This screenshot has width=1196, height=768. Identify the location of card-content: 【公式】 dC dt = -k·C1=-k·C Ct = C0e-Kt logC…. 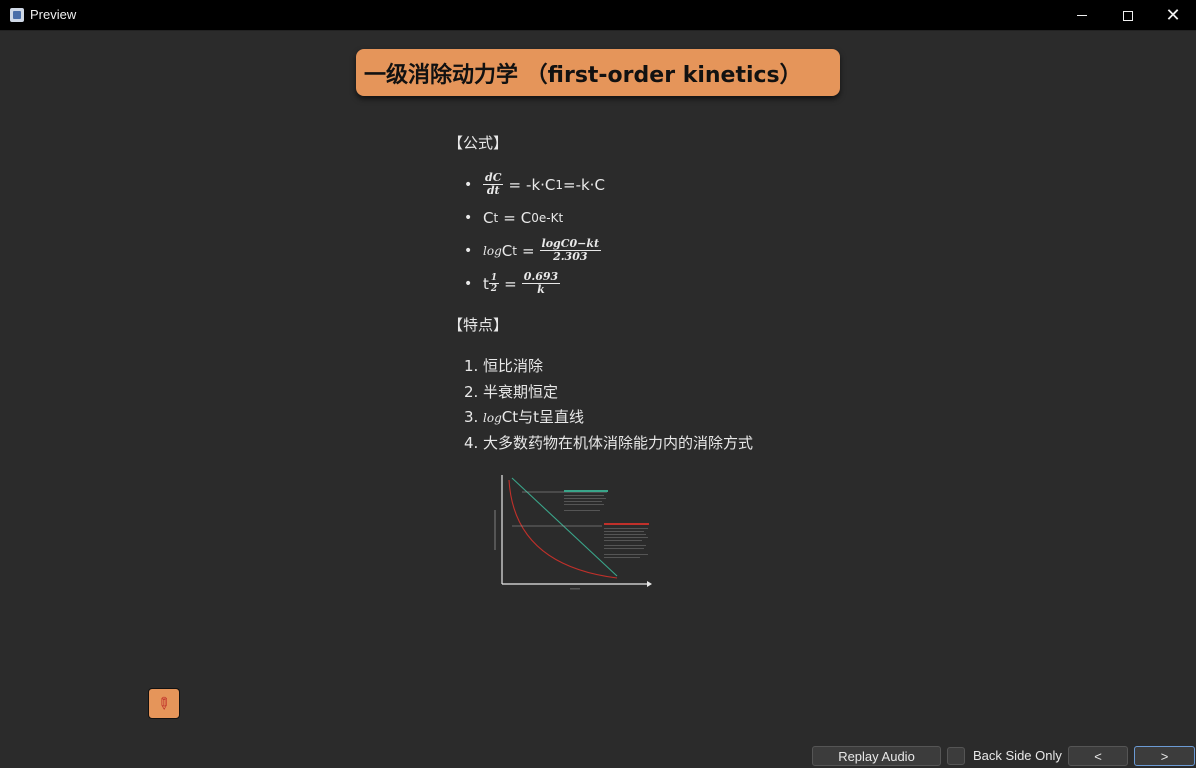
(658, 294).